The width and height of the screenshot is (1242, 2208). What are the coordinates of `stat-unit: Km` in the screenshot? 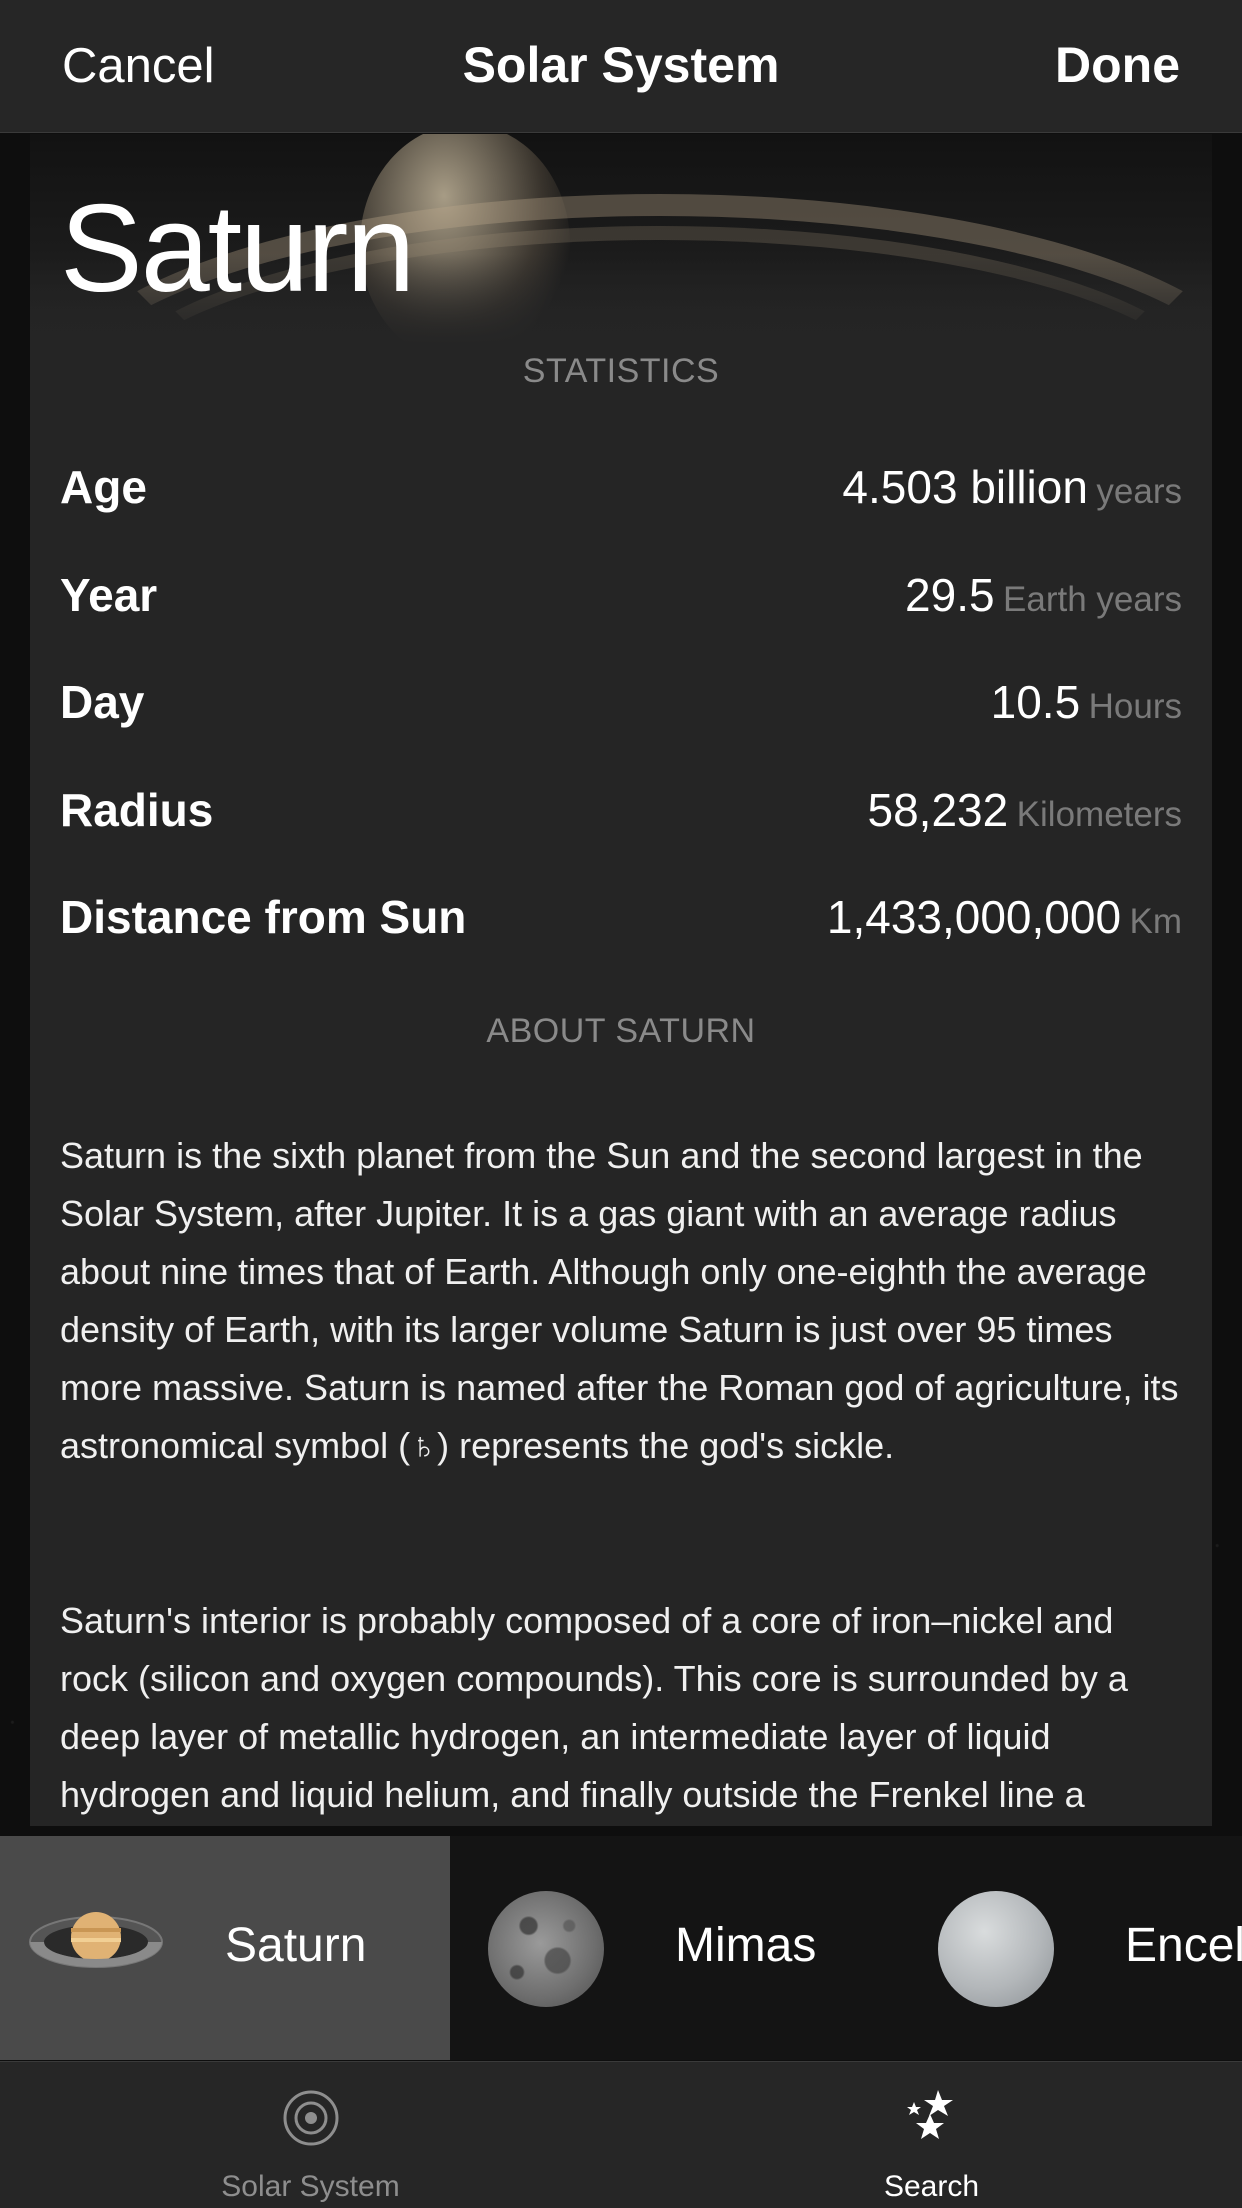 It's located at (1156, 921).